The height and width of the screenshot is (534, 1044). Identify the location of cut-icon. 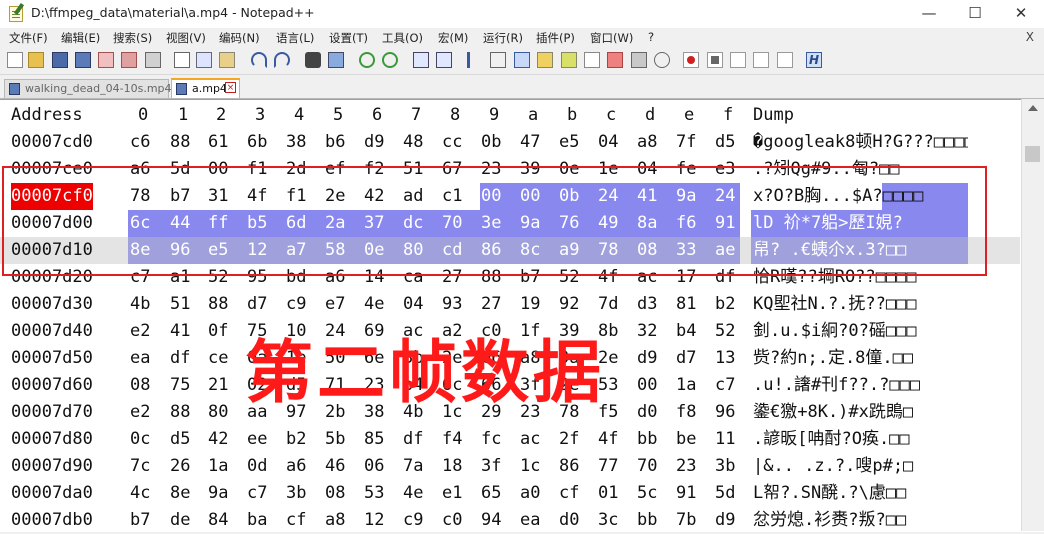
(182, 60).